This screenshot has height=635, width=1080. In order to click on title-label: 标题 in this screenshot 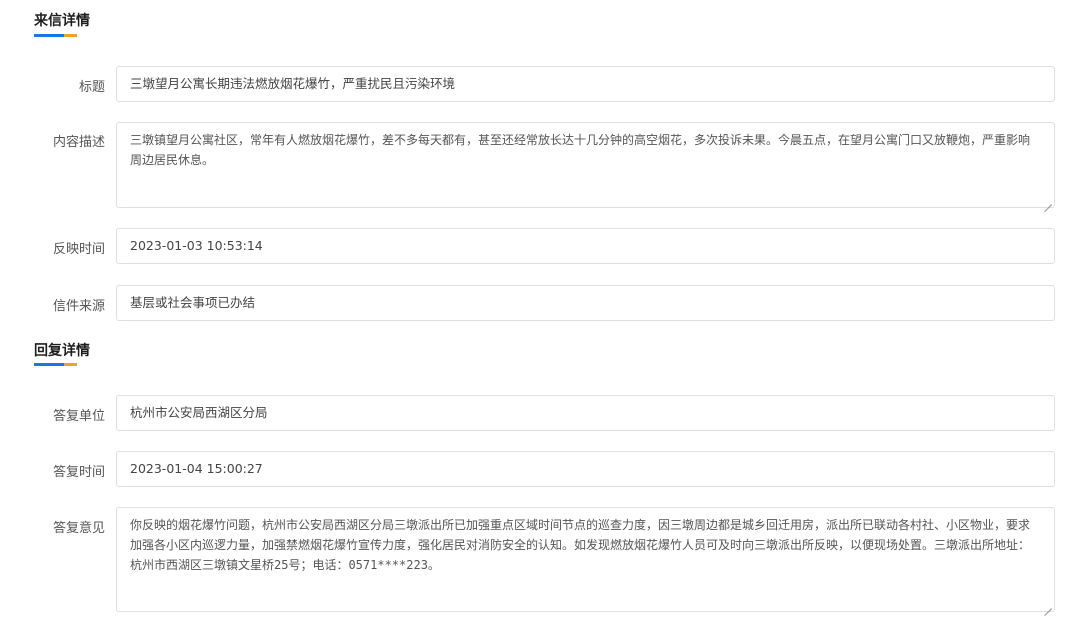, I will do `click(91, 87)`.